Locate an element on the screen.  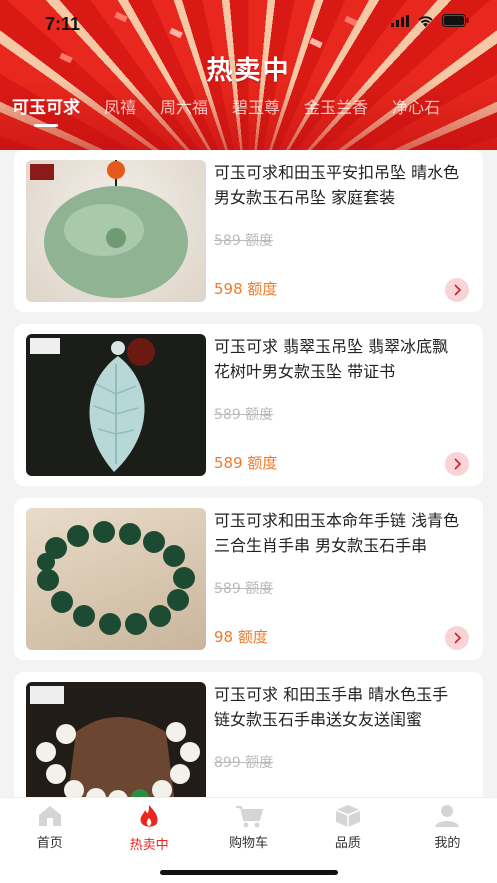
tab-jingxinshi: 净心石 is located at coordinates (416, 114).